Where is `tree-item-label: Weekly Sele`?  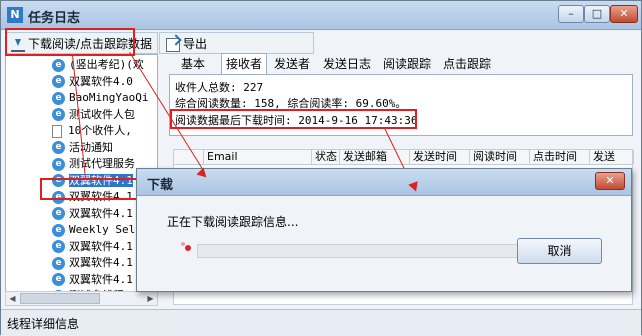
tree-item-label: Weekly Sele is located at coordinates (105, 229).